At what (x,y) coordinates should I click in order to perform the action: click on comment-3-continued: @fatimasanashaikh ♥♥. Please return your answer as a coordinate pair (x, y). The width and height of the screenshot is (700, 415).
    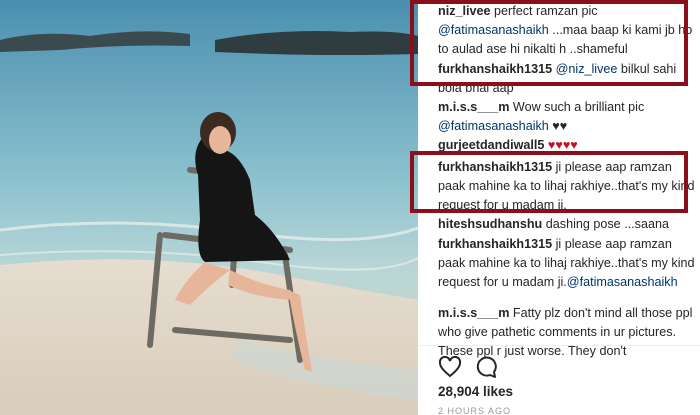
    Looking at the image, I should click on (569, 126).